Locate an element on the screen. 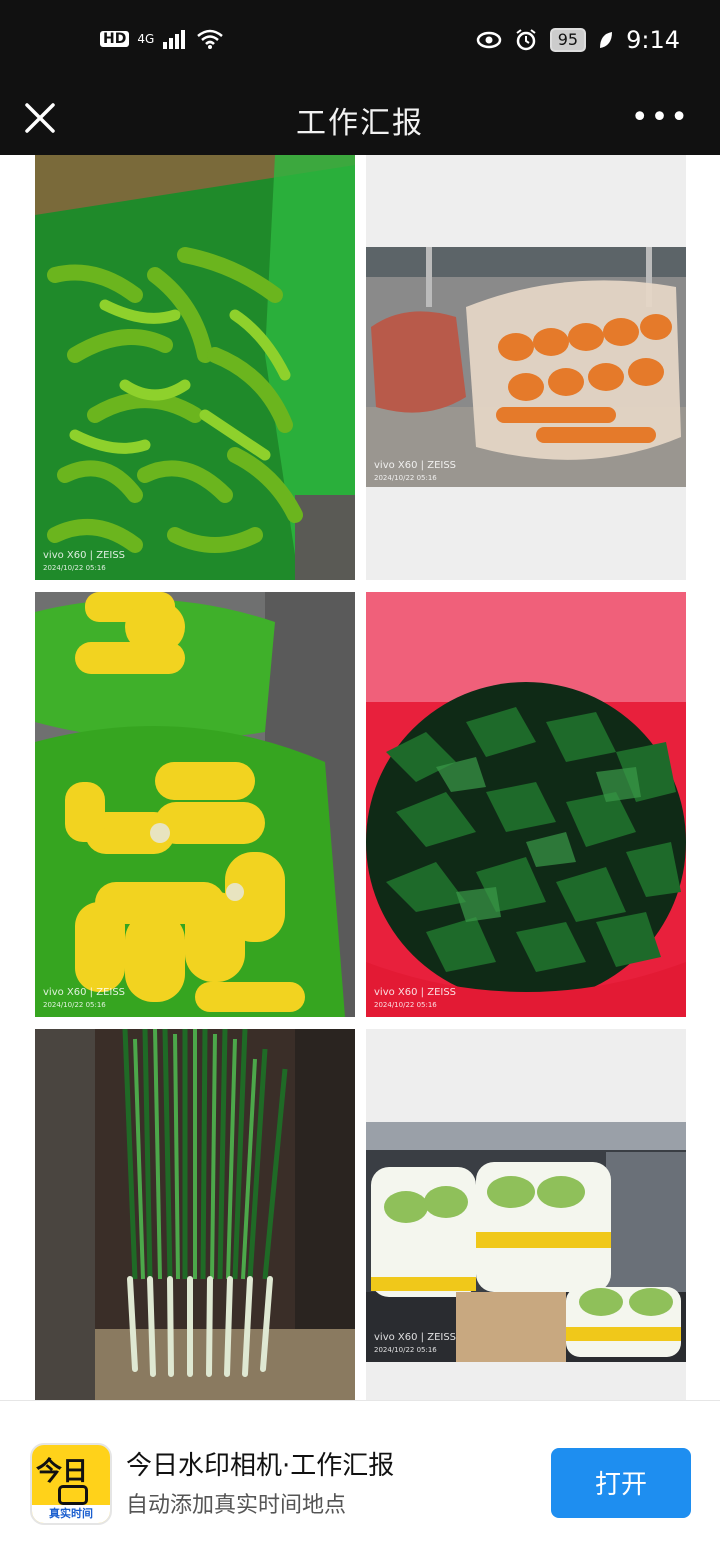 Image resolution: width=720 pixels, height=1561 pixels. app-icon-text: 今日 is located at coordinates (62, 1472).